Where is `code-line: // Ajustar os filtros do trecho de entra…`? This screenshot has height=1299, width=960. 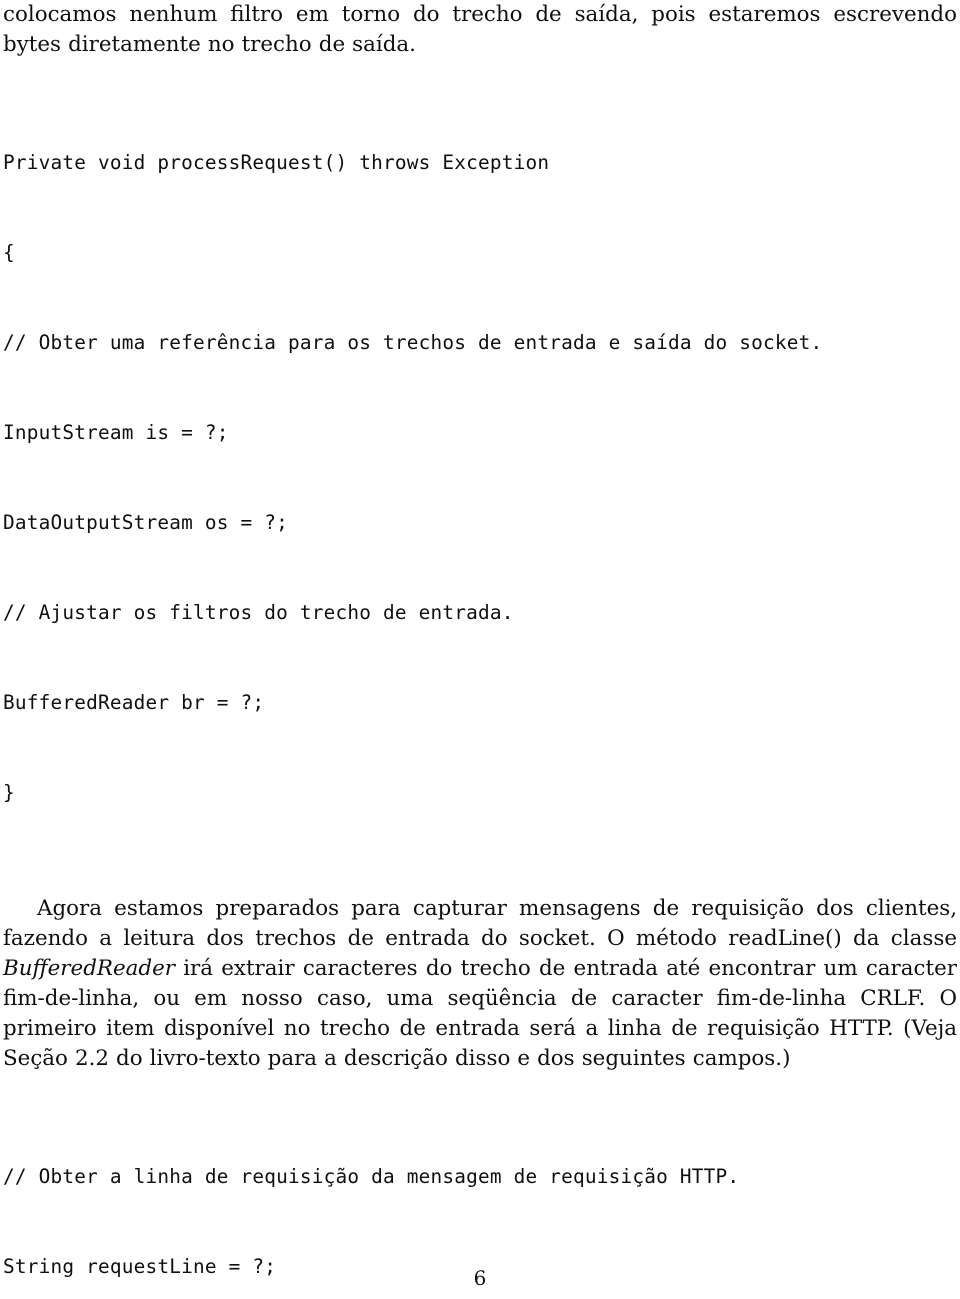
code-line: // Ajustar os filtros do trecho de entra… is located at coordinates (258, 612).